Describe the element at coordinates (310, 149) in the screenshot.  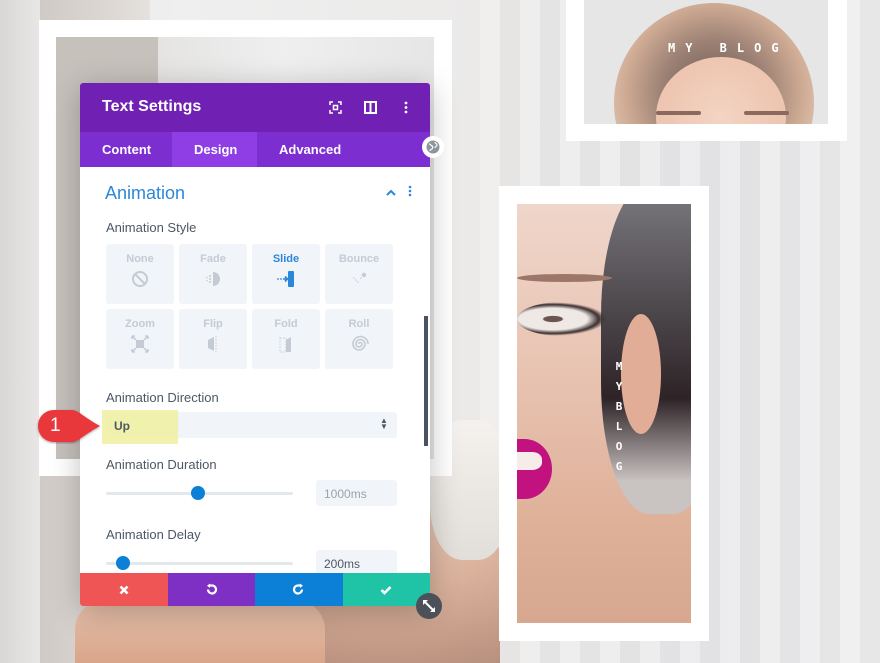
I see `tab-advanced: Advanced` at that location.